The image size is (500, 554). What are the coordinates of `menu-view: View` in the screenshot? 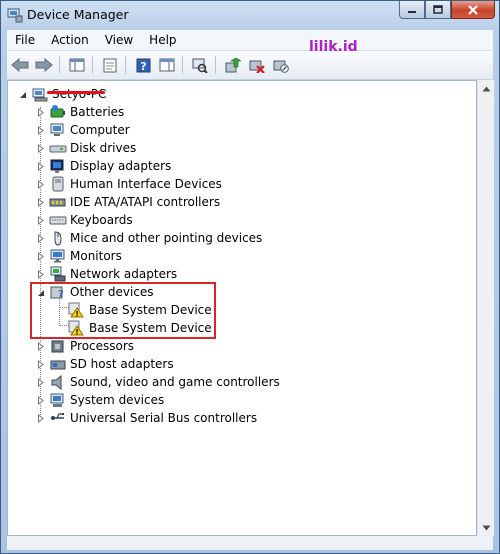 It's located at (119, 40).